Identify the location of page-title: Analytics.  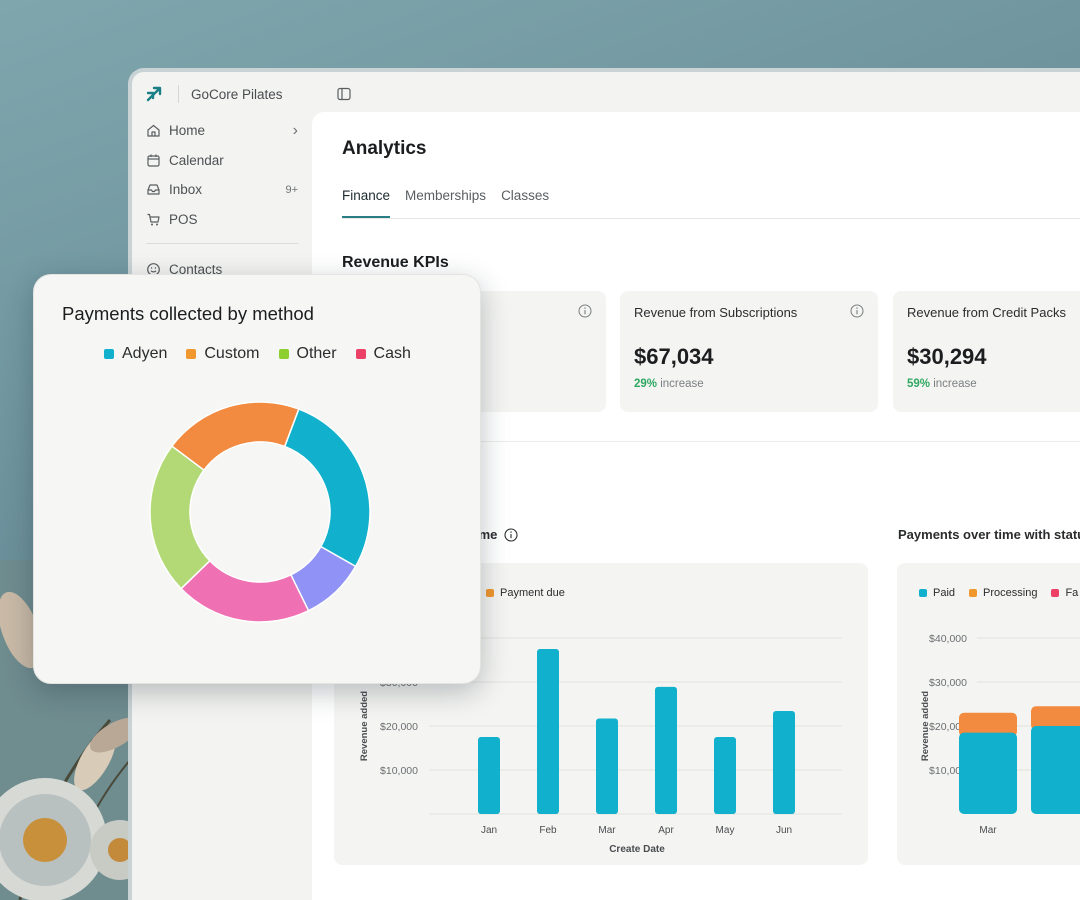
(384, 148).